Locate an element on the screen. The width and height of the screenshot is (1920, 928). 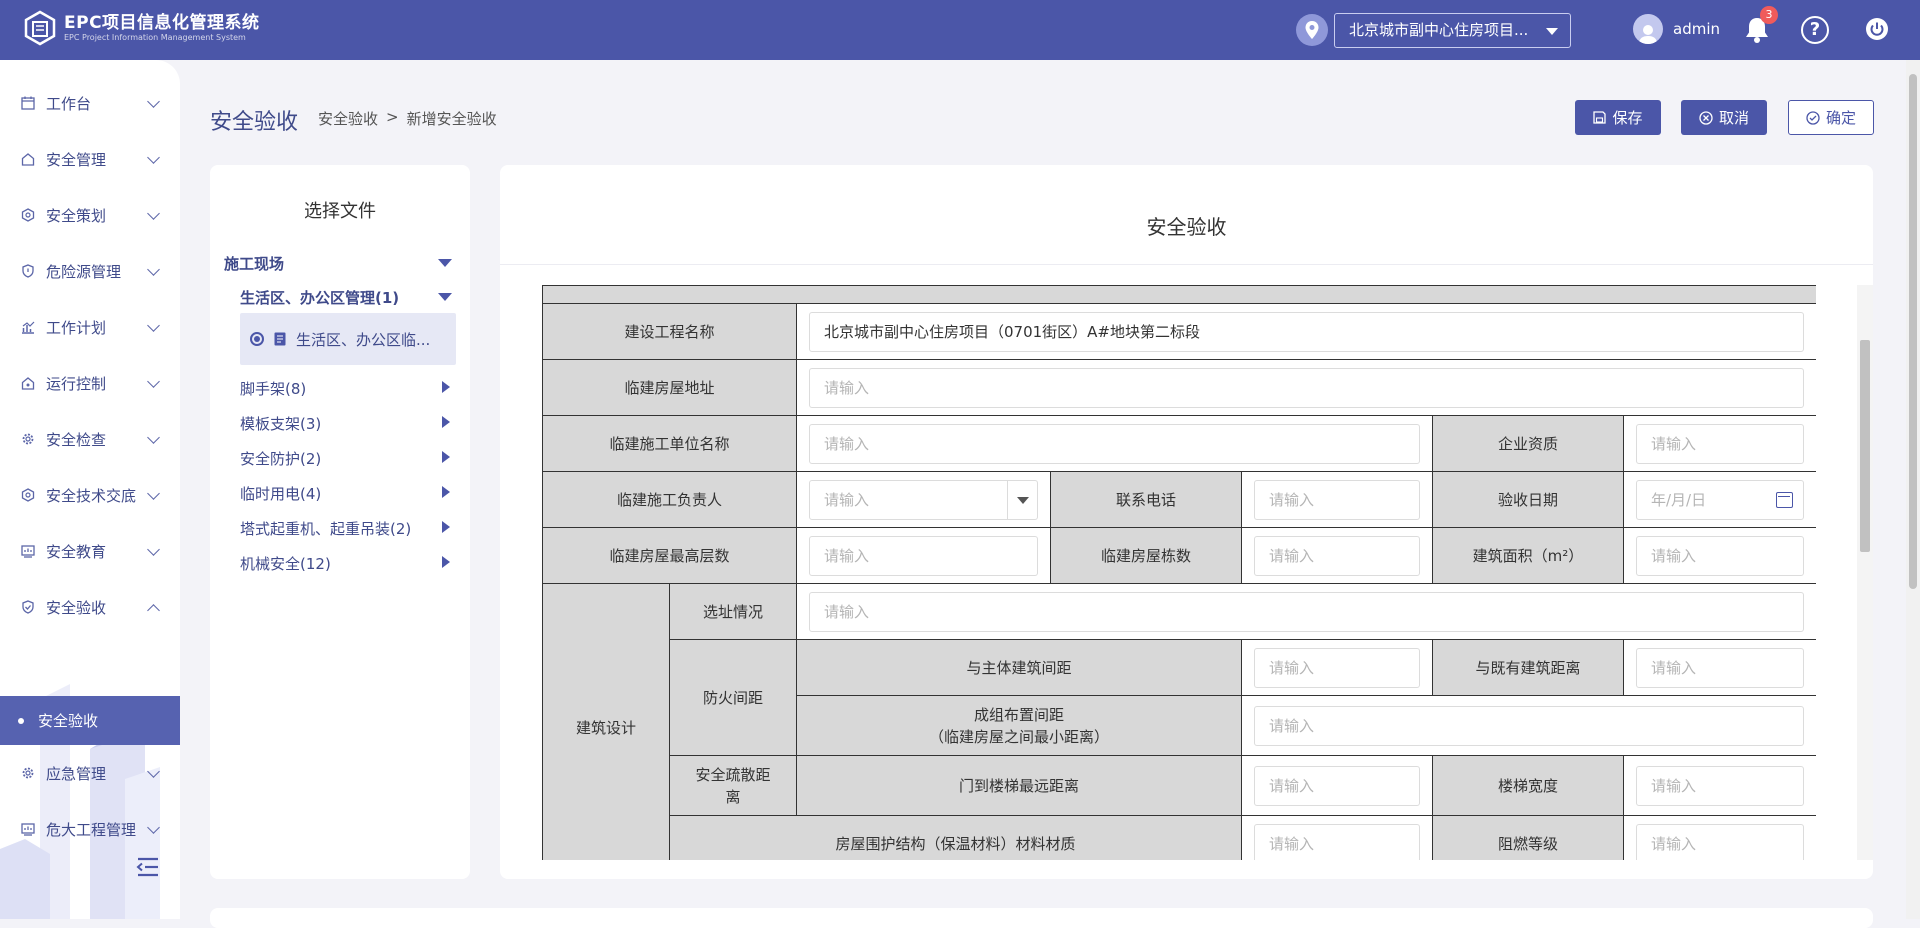
stair-width-input: 请输入 is located at coordinates (1720, 785).